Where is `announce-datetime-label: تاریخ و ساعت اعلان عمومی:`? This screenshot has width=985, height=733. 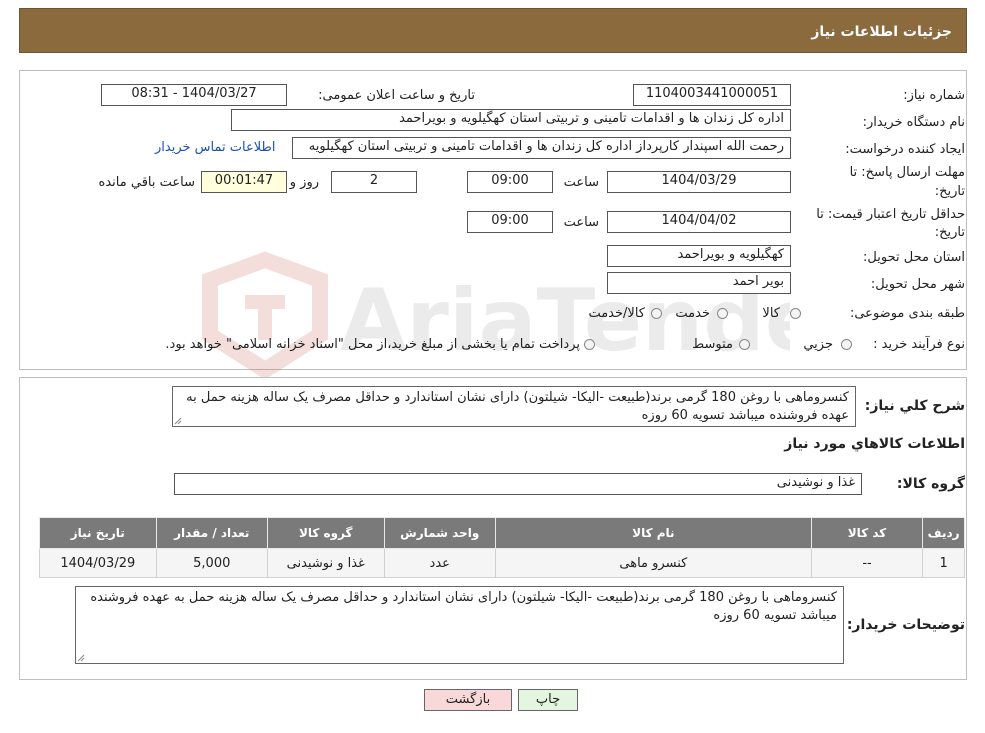 announce-datetime-label: تاریخ و ساعت اعلان عمومی: is located at coordinates (396, 95).